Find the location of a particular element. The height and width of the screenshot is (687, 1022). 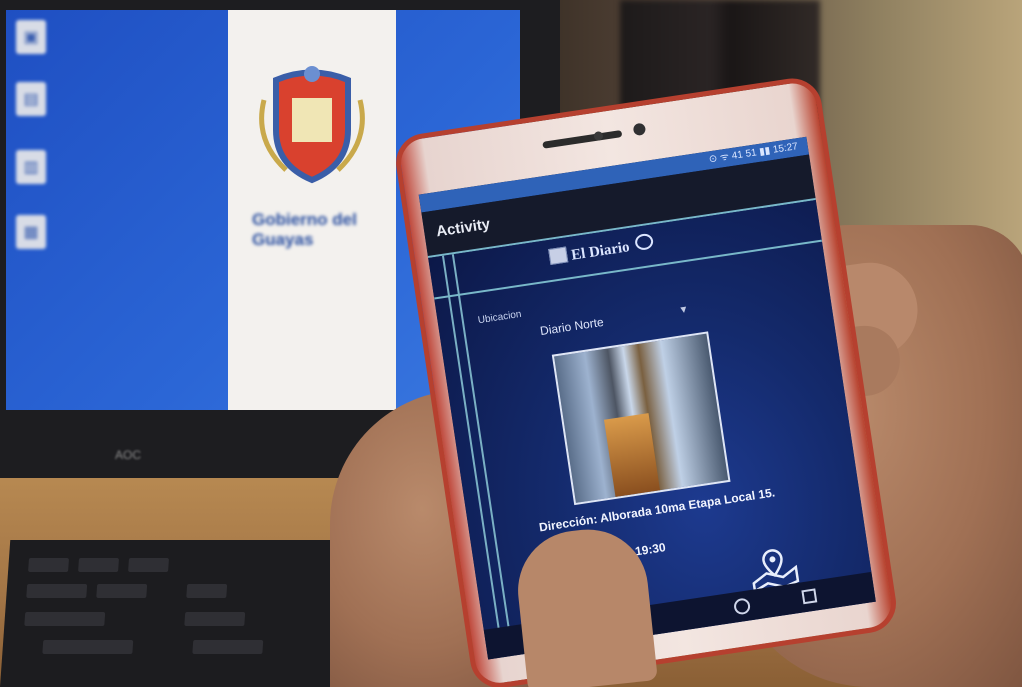

keyboard is located at coordinates (185, 613).